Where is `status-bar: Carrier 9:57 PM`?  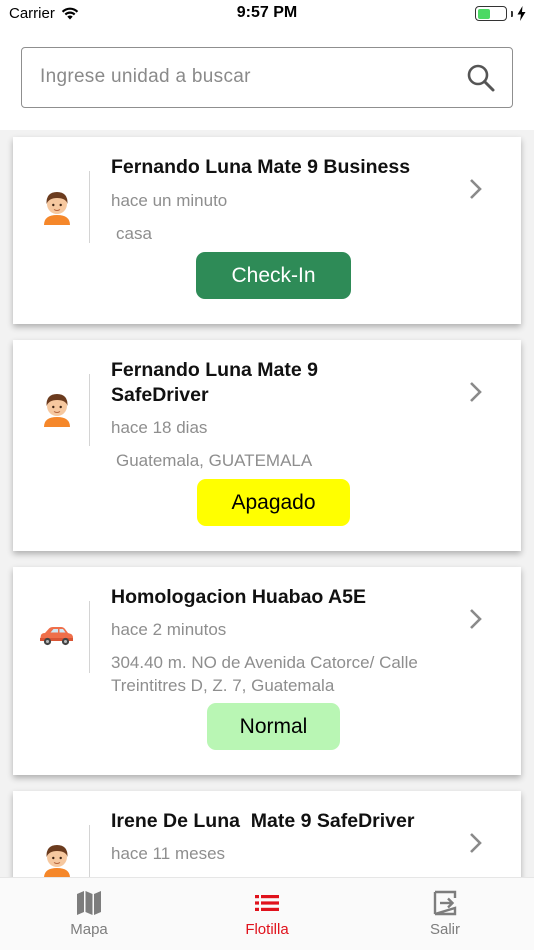 status-bar: Carrier 9:57 PM is located at coordinates (267, 15).